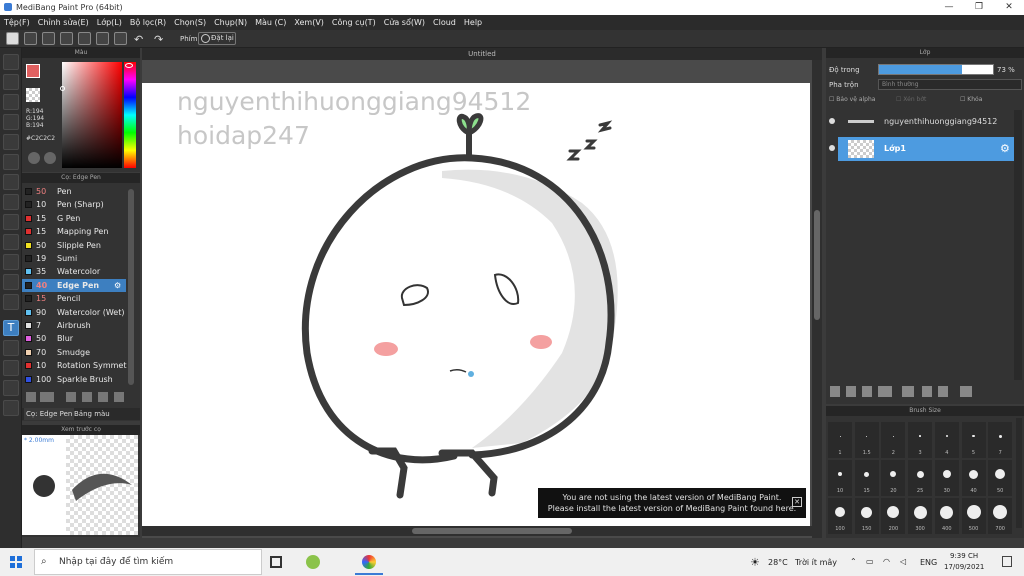  What do you see at coordinates (835, 391) in the screenshot?
I see `new-layer-icon` at bounding box center [835, 391].